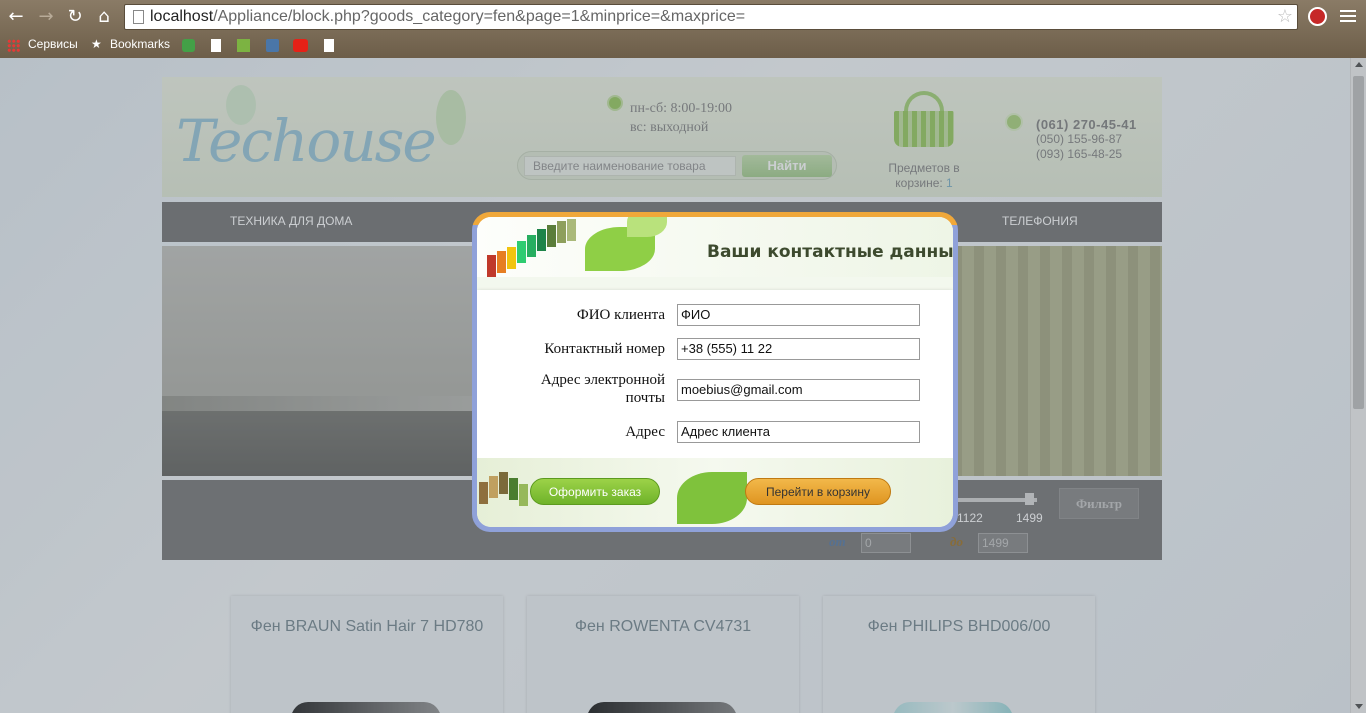 The width and height of the screenshot is (1366, 713). Describe the element at coordinates (300, 45) in the screenshot. I see `bookmark-youtube-icon` at that location.